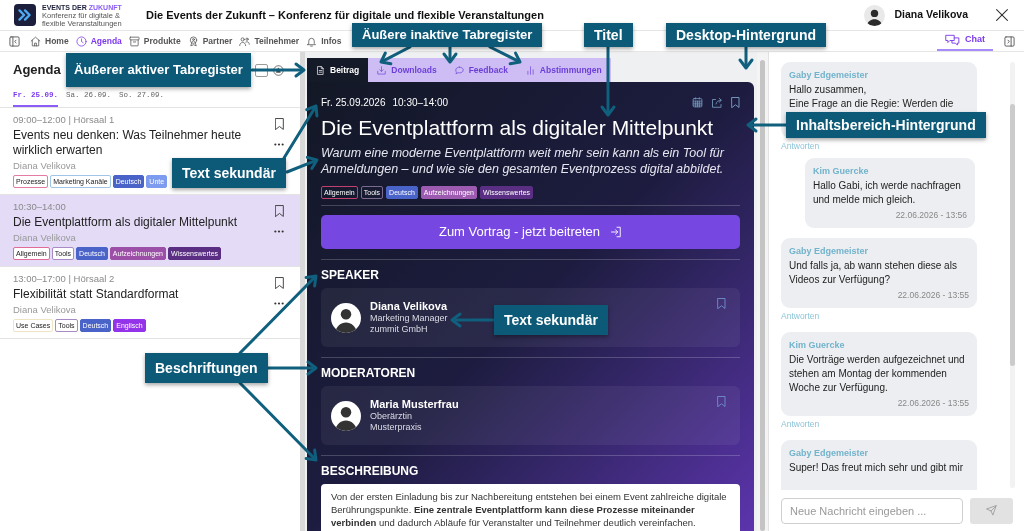 This screenshot has height=531, width=1024. I want to click on bell-icon, so click(312, 41).